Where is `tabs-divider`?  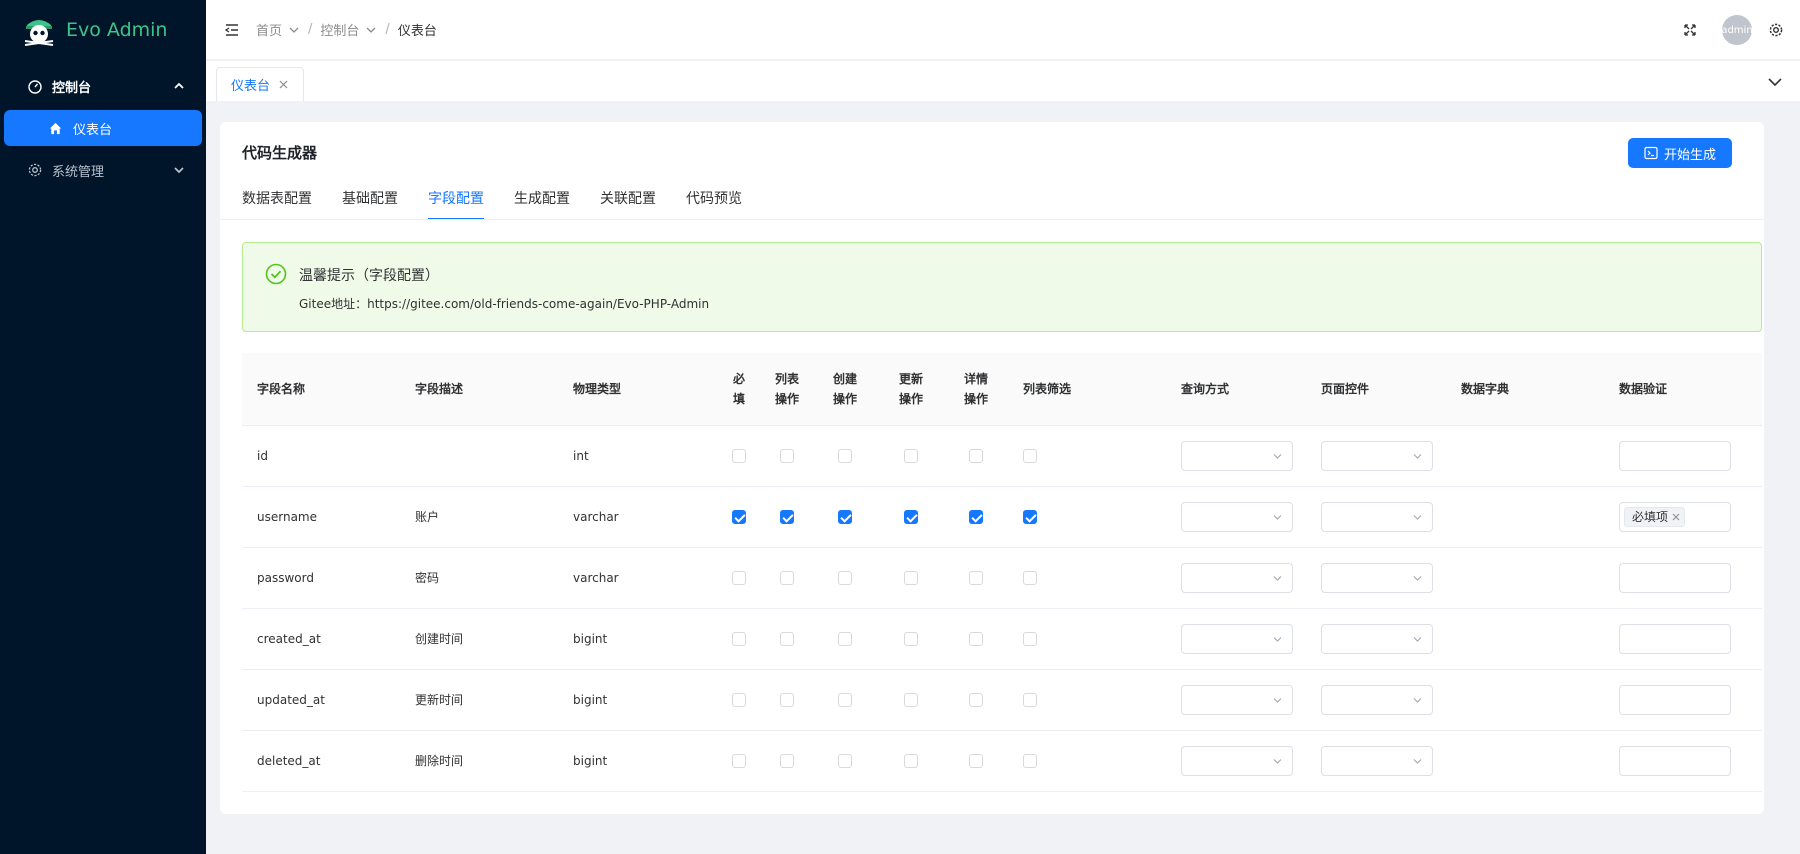 tabs-divider is located at coordinates (992, 219).